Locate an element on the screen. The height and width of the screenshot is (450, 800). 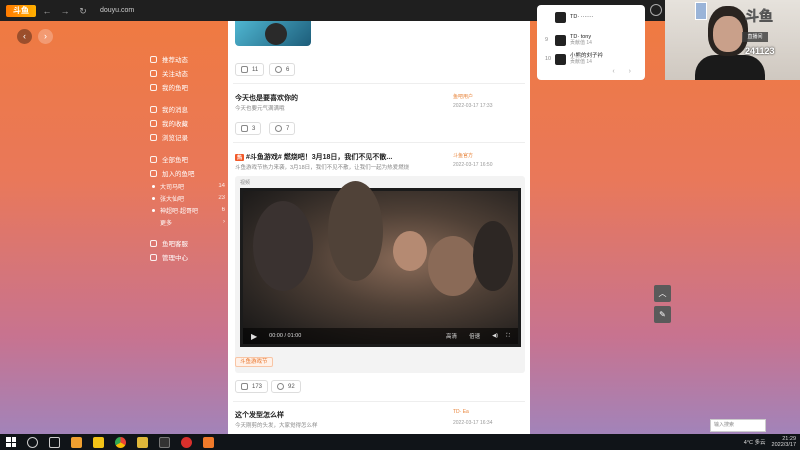
list-icon is located at coordinates (153, 173).